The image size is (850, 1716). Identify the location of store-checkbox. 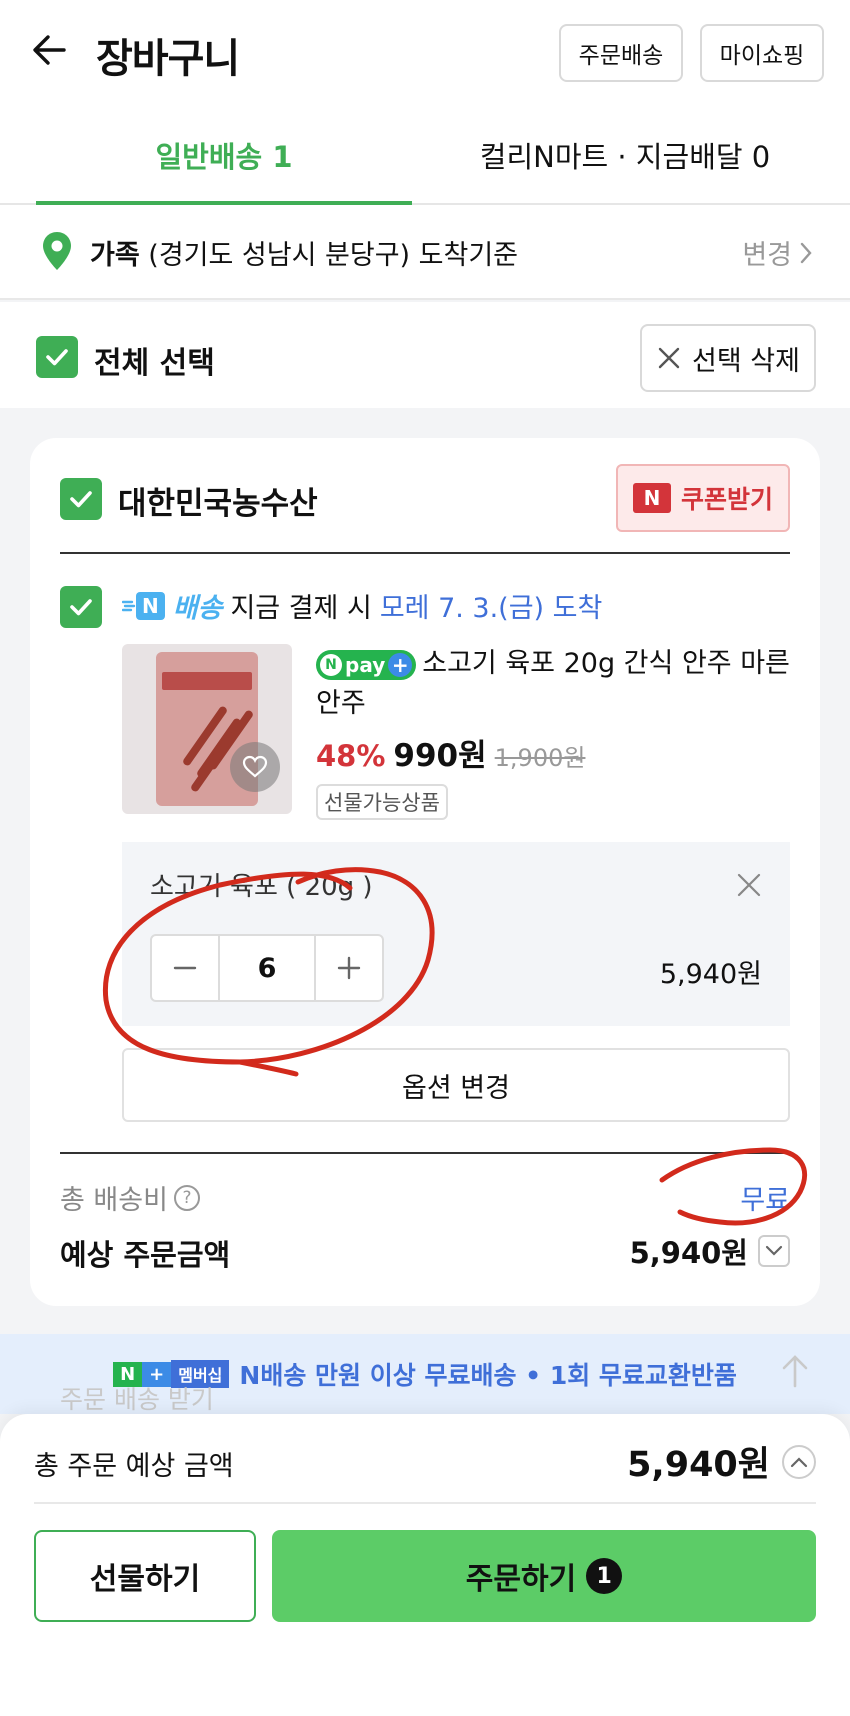
(81, 499).